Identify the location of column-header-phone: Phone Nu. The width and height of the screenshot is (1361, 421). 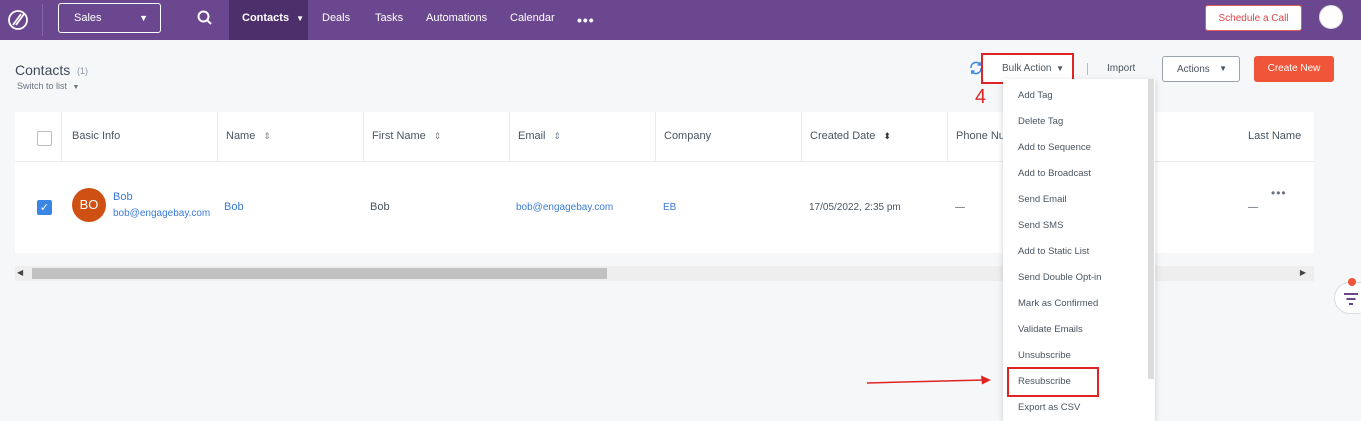
(978, 137).